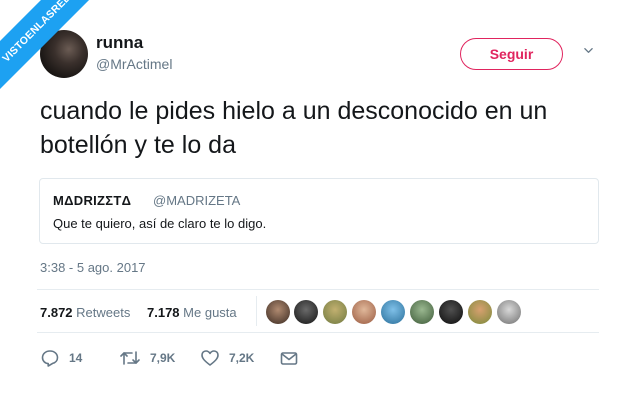 Image resolution: width=643 pixels, height=406 pixels. I want to click on retweets-label: Retweets, so click(103, 312).